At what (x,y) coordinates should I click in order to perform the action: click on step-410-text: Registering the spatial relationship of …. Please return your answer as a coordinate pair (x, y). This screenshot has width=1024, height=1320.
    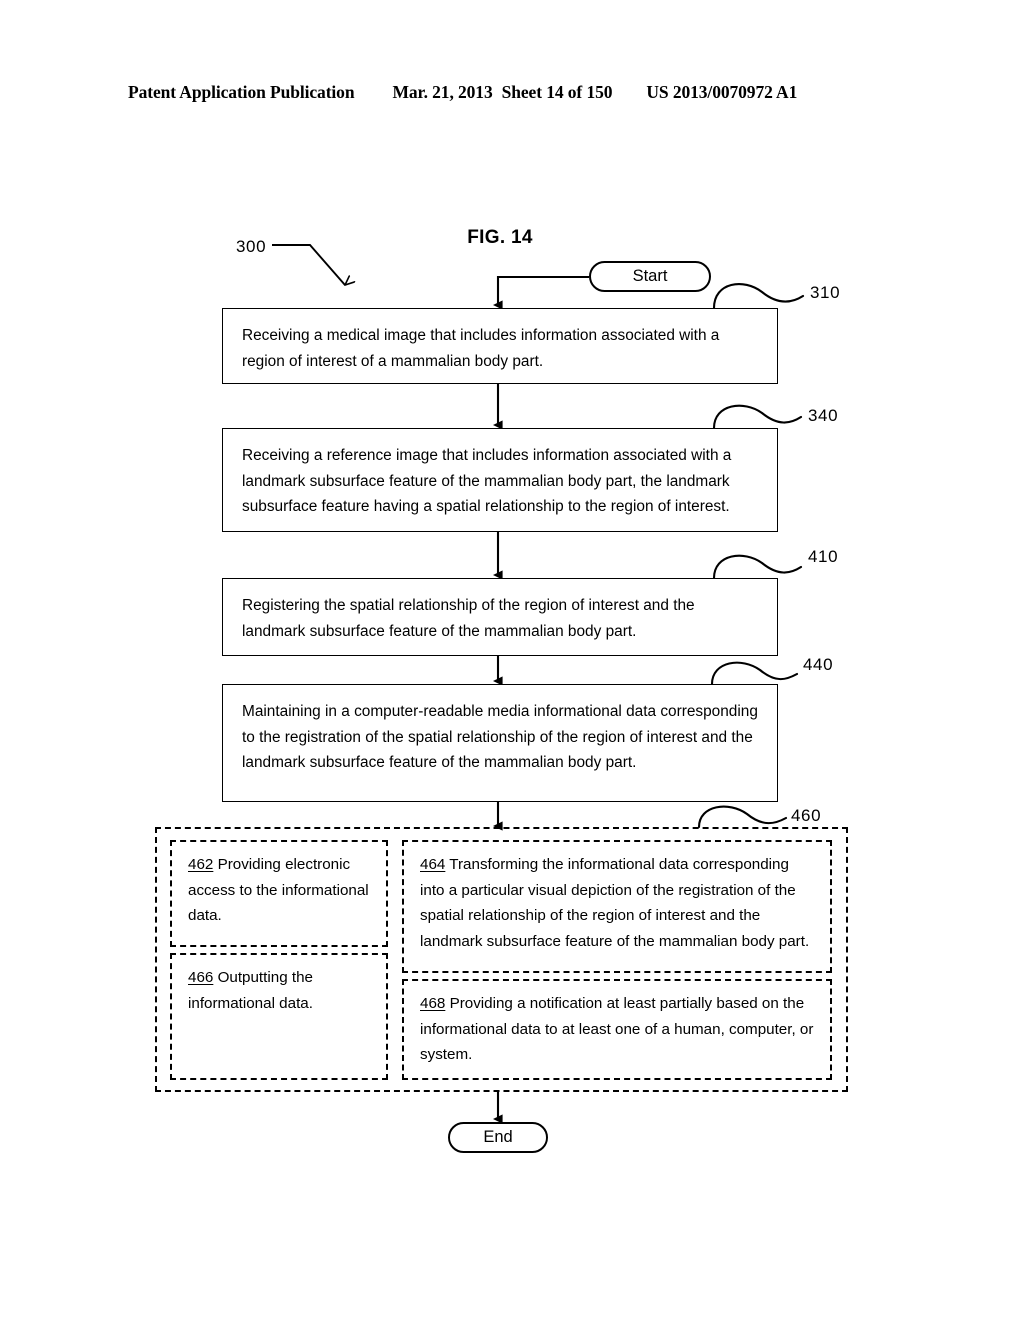
    Looking at the image, I should click on (468, 618).